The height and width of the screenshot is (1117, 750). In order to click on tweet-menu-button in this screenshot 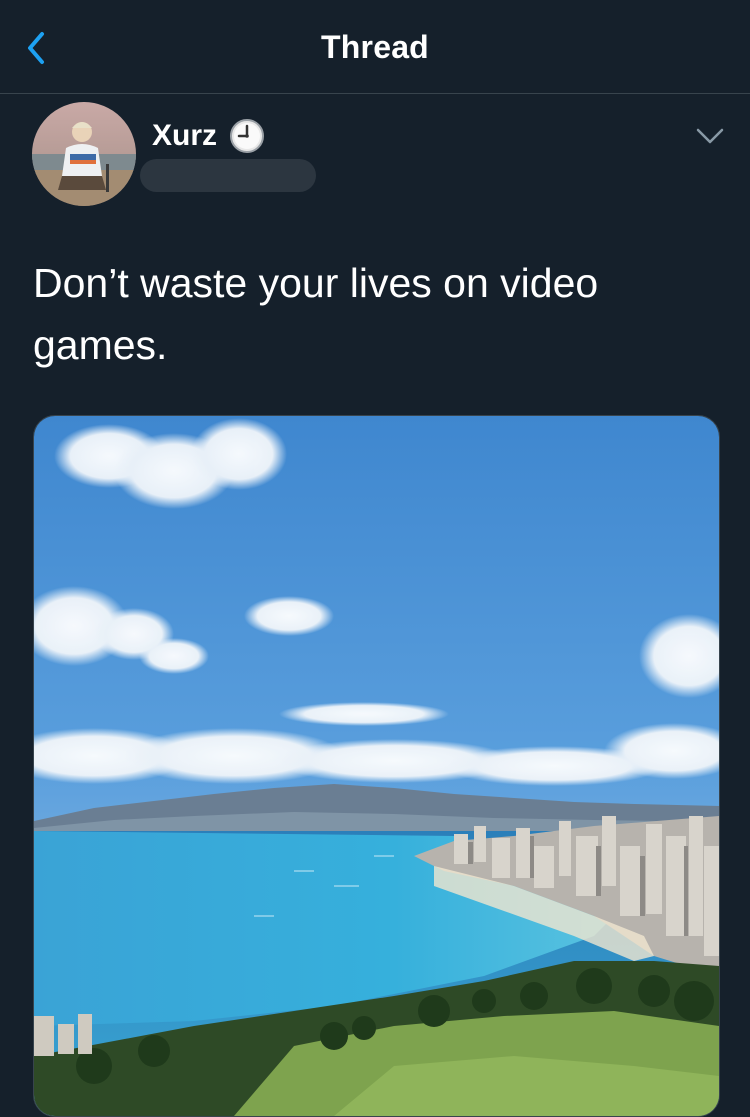, I will do `click(710, 136)`.